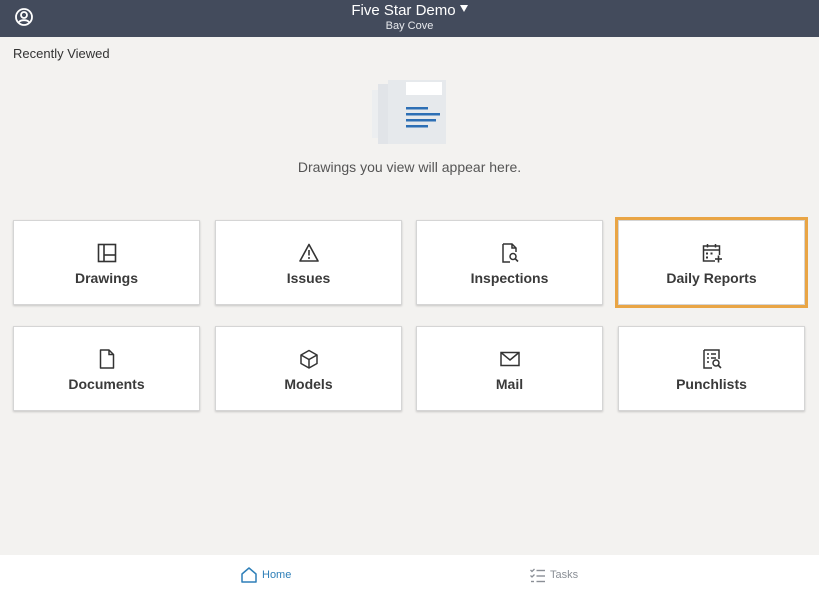 The image size is (819, 595). I want to click on drawing-document-icon, so click(410, 113).